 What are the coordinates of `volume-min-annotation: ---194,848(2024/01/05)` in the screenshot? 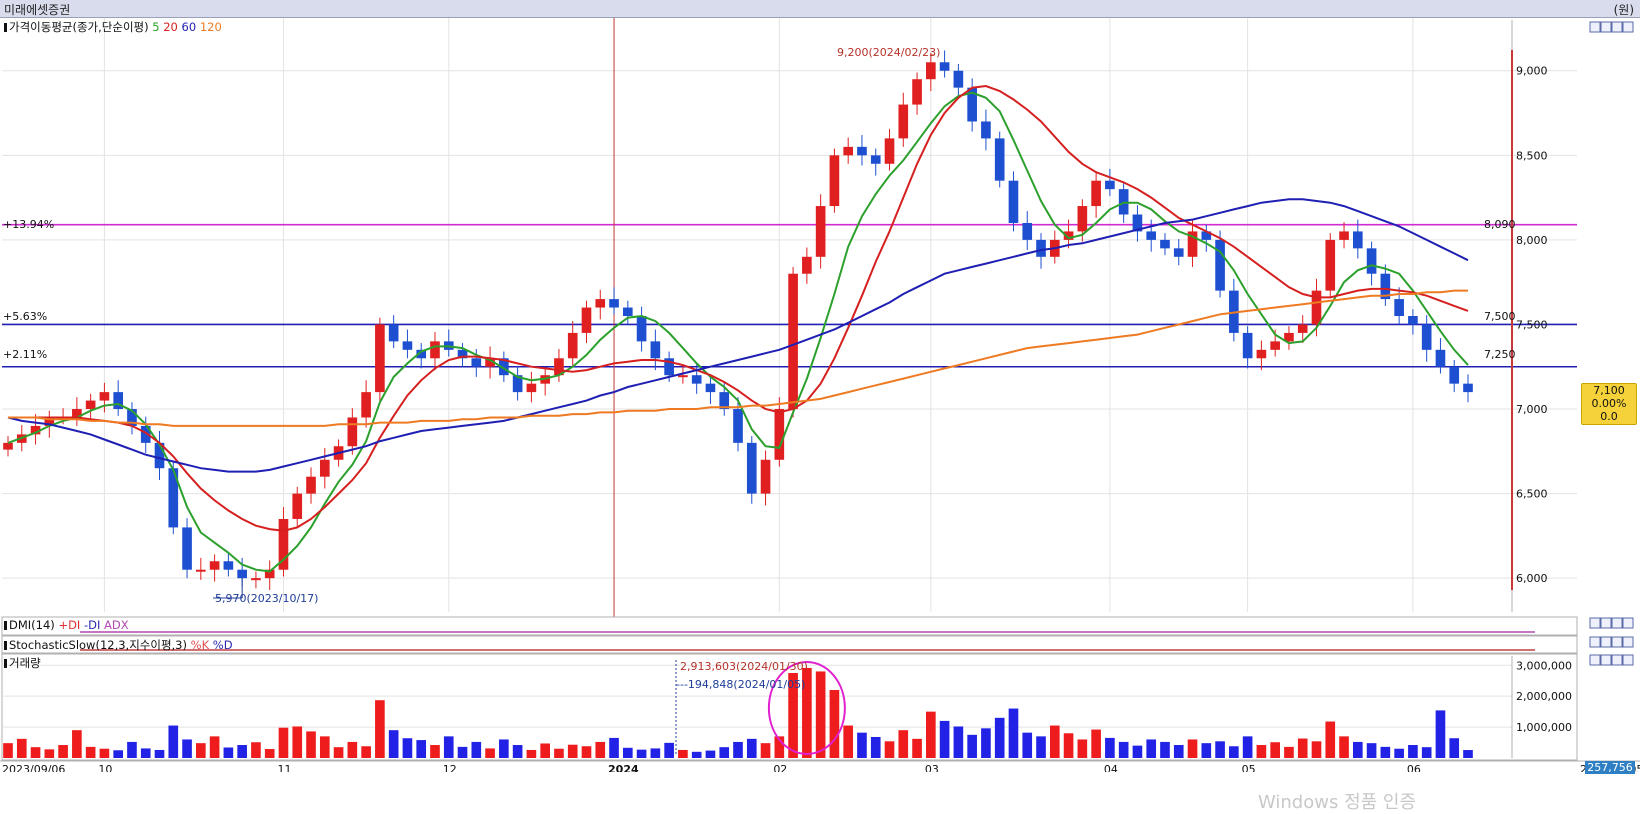 It's located at (740, 684).